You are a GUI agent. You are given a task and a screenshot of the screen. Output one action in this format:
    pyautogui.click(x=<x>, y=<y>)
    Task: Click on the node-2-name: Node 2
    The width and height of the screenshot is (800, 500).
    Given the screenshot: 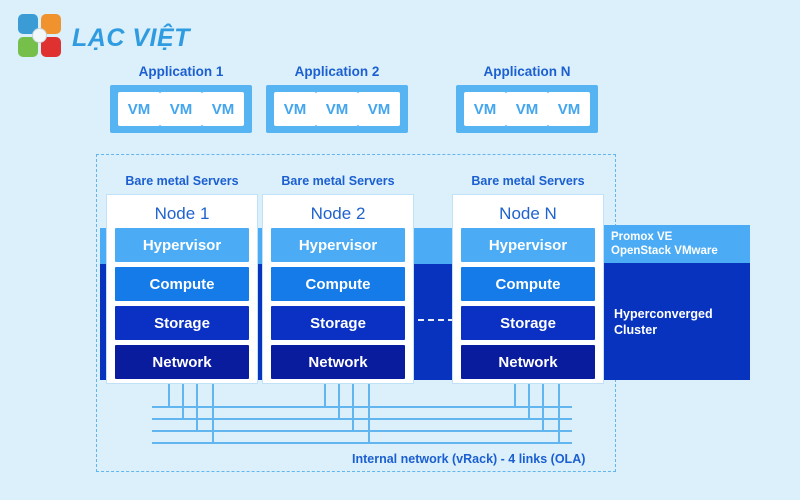 What is the action you would take?
    pyautogui.click(x=338, y=213)
    